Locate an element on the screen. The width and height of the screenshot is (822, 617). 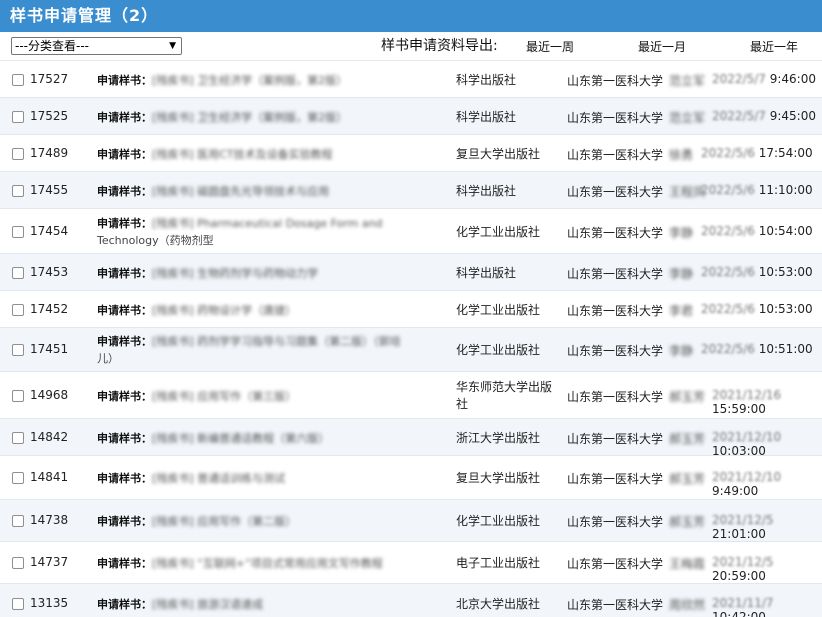
application-id: 14737 is located at coordinates (49, 562).